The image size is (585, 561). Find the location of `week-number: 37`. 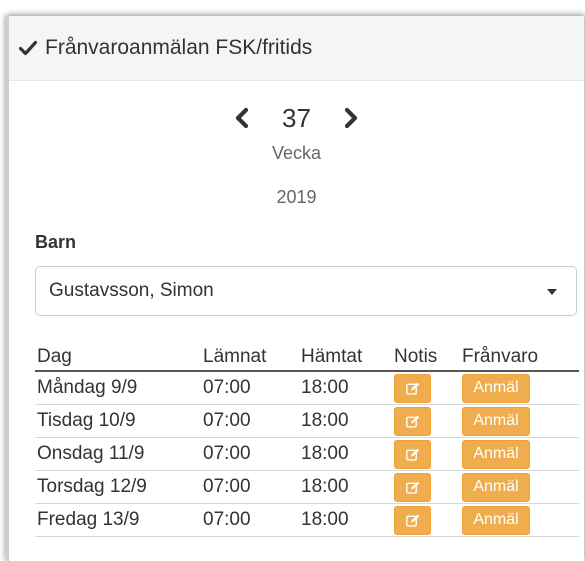

week-number: 37 is located at coordinates (296, 117).